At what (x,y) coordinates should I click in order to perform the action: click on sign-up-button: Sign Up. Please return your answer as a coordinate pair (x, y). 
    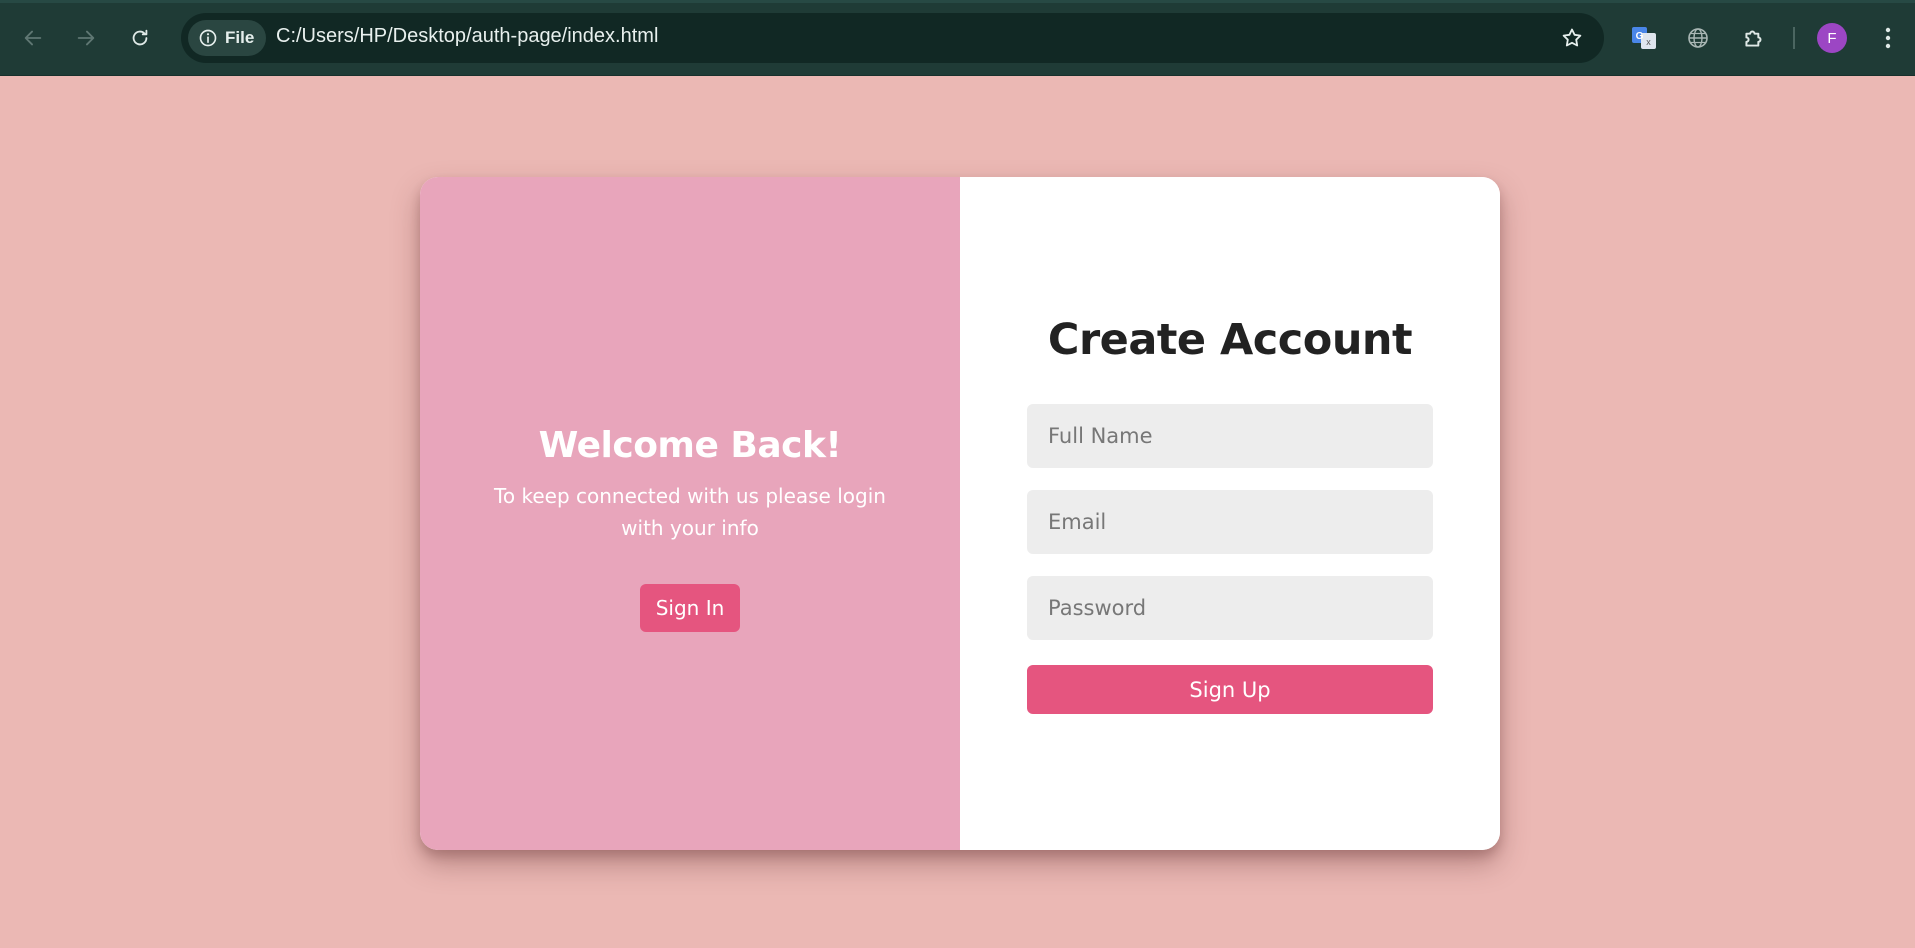
    Looking at the image, I should click on (1230, 689).